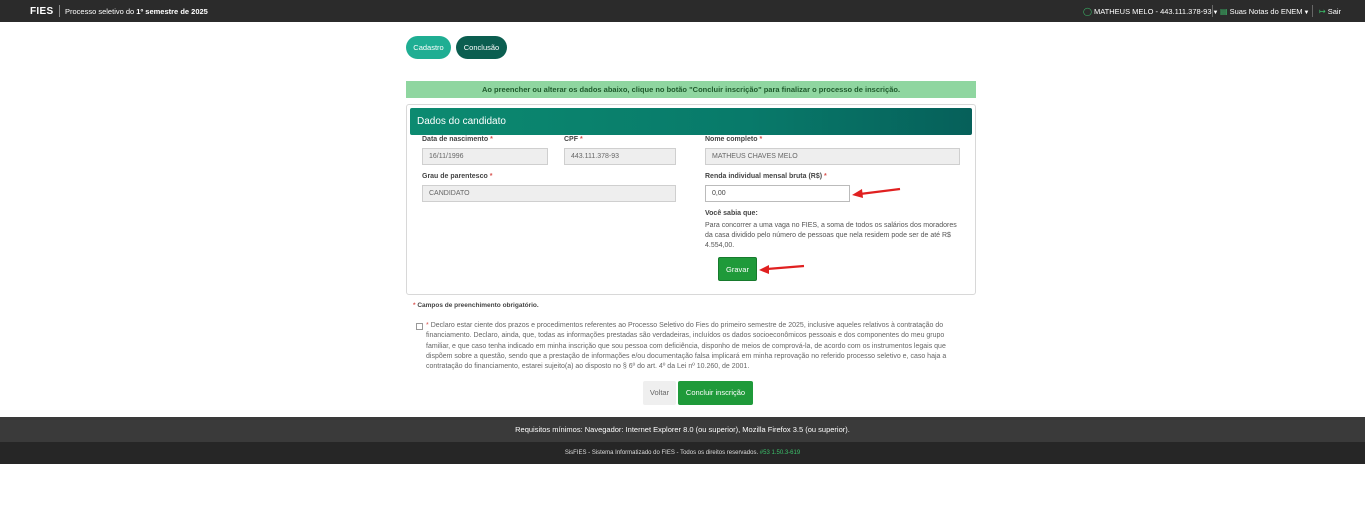 Image resolution: width=1365 pixels, height=509 pixels. I want to click on user-menu: ◯ MATHEUS MELO - 443.111.378-93▼, so click(1150, 11).